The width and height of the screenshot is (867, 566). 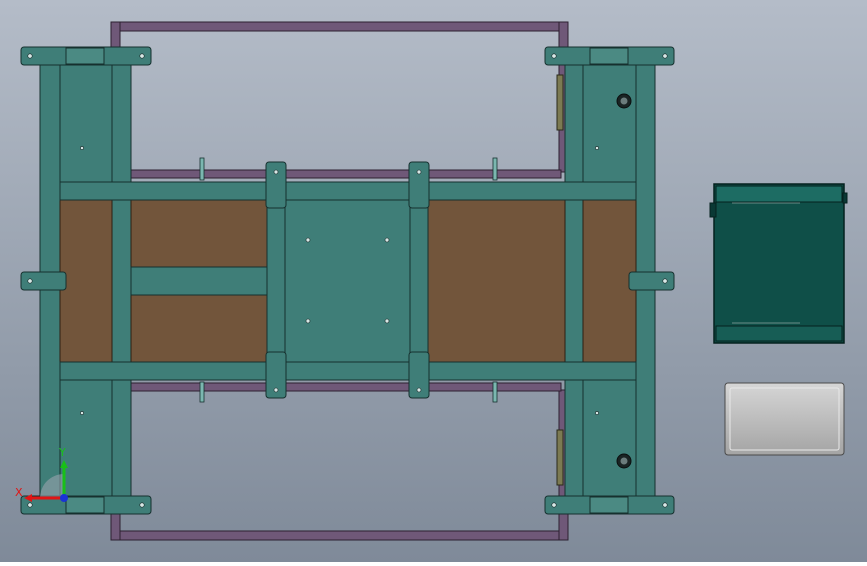 I want to click on left-vertical-clamp, so click(x=276, y=280).